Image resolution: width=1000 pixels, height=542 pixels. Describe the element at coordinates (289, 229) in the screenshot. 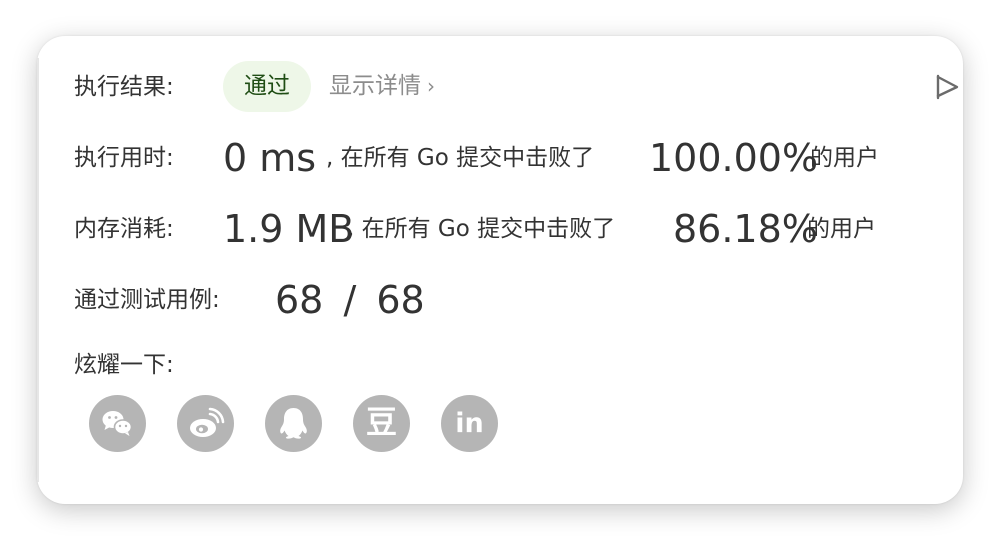

I see `memory-value: 1.9 MB` at that location.